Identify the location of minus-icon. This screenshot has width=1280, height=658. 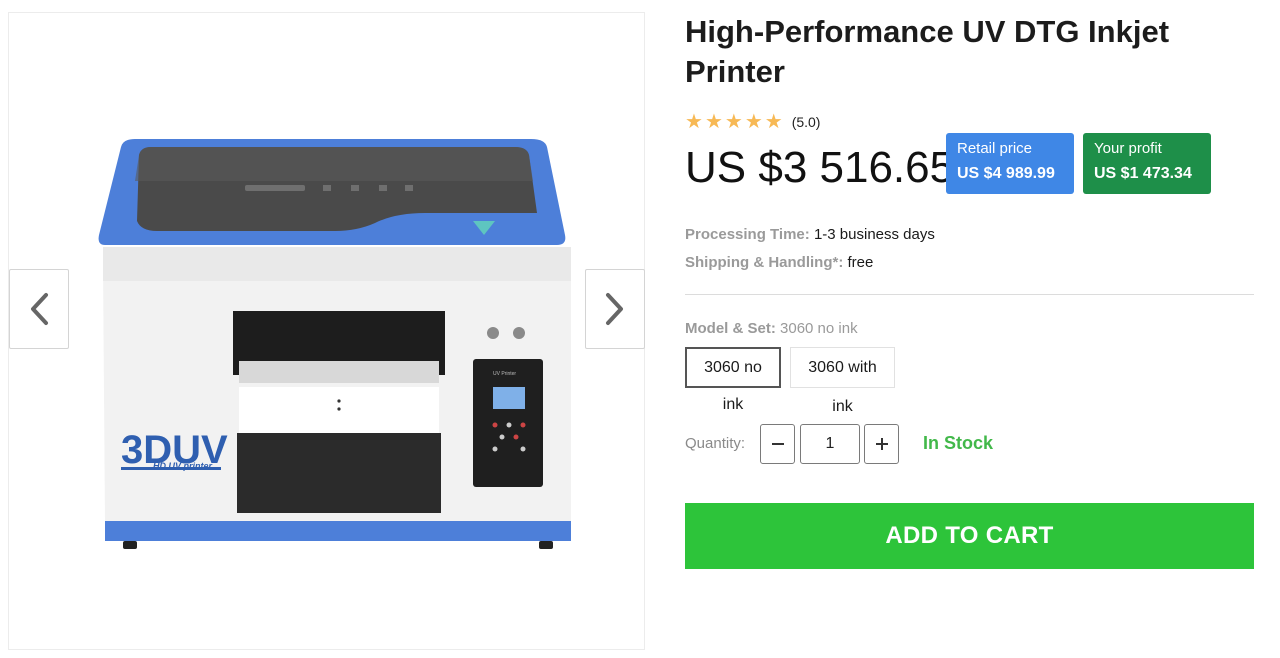
(777, 444).